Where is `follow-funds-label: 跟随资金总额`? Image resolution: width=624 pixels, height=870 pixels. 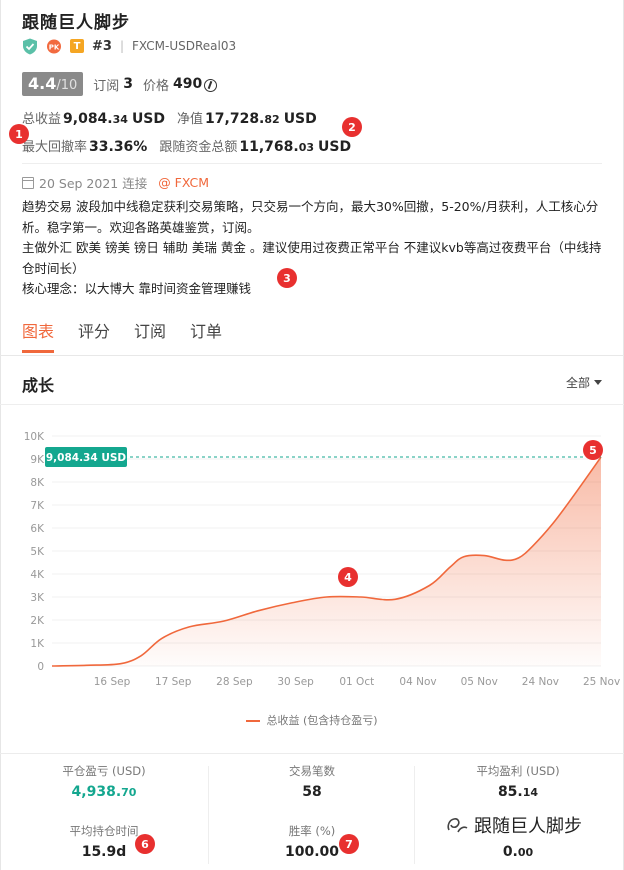
follow-funds-label: 跟随资金总额 is located at coordinates (198, 147).